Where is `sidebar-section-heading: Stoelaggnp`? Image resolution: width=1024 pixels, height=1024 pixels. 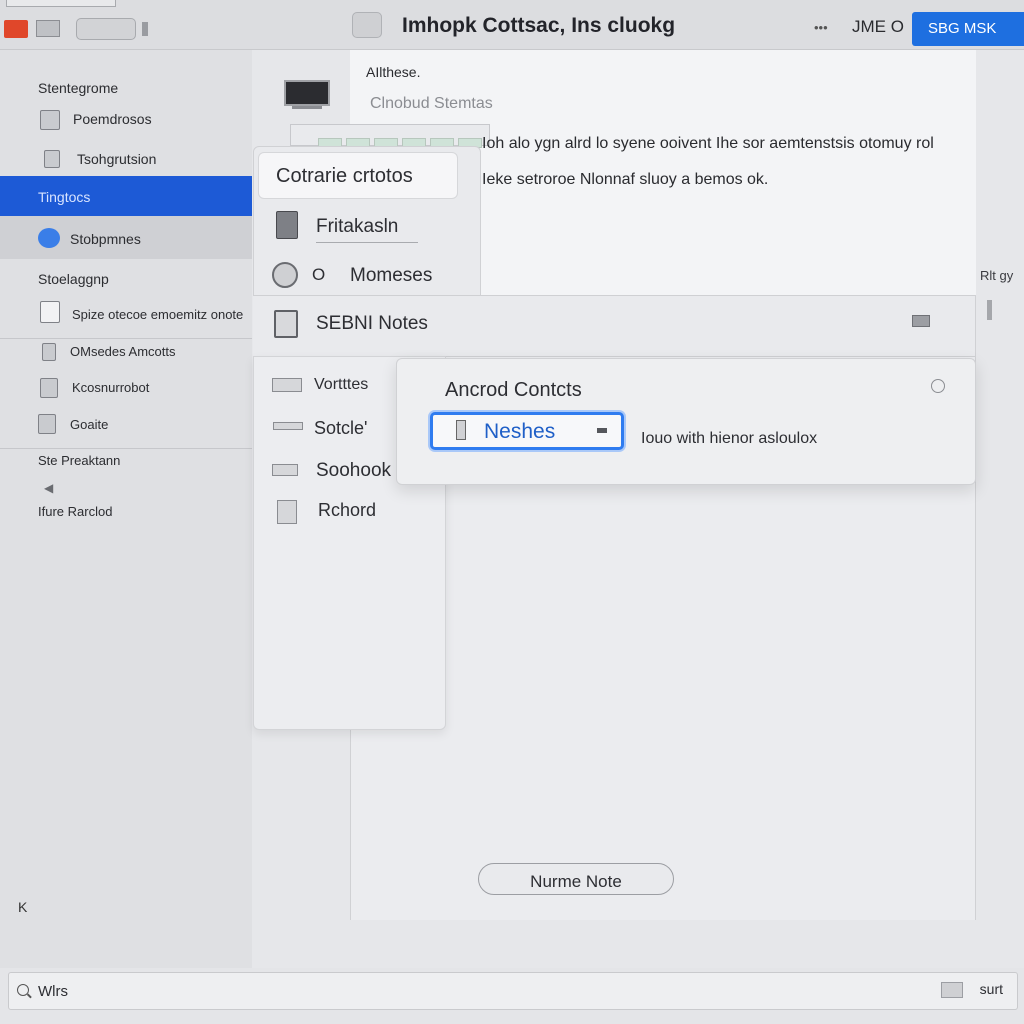
sidebar-section-heading: Stoelaggnp is located at coordinates (73, 279).